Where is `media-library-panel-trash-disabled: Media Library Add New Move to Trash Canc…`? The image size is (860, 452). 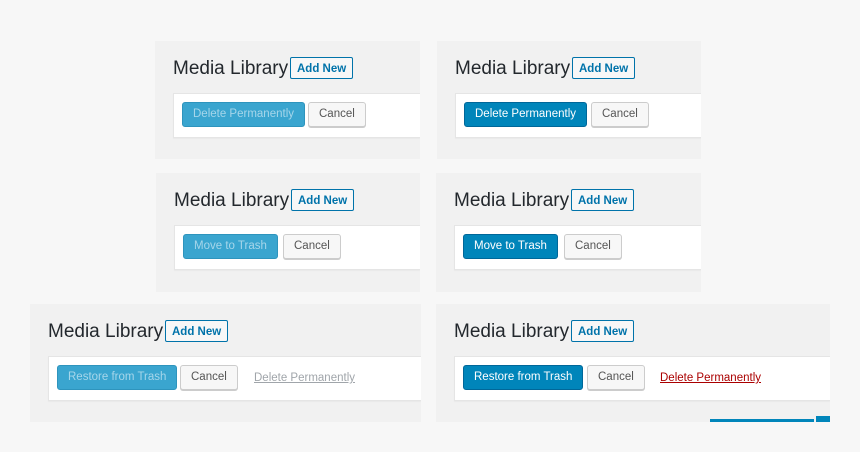
media-library-panel-trash-disabled: Media Library Add New Move to Trash Canc… is located at coordinates (288, 232).